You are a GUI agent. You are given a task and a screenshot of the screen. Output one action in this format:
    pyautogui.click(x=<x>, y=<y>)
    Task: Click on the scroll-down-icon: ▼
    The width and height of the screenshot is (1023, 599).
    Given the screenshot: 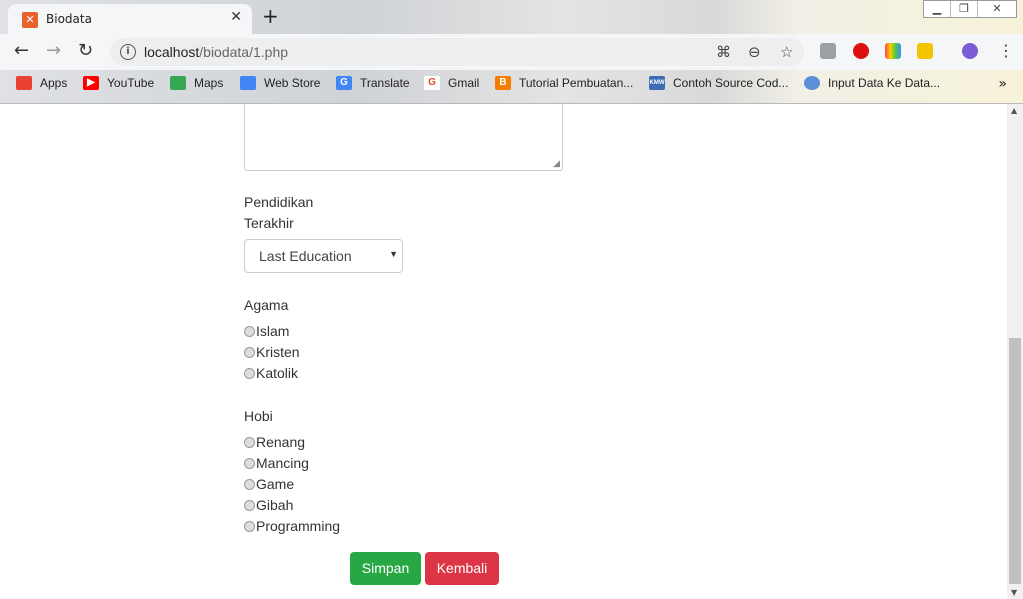 What is the action you would take?
    pyautogui.click(x=1014, y=592)
    